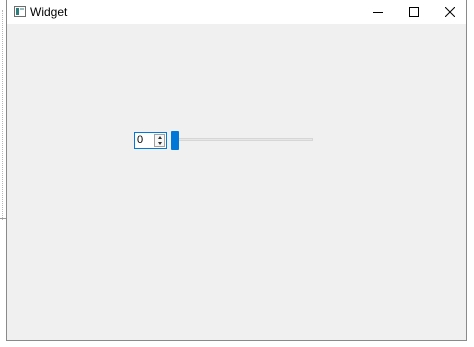 Image resolution: width=474 pixels, height=347 pixels. I want to click on maximize-button, so click(414, 12).